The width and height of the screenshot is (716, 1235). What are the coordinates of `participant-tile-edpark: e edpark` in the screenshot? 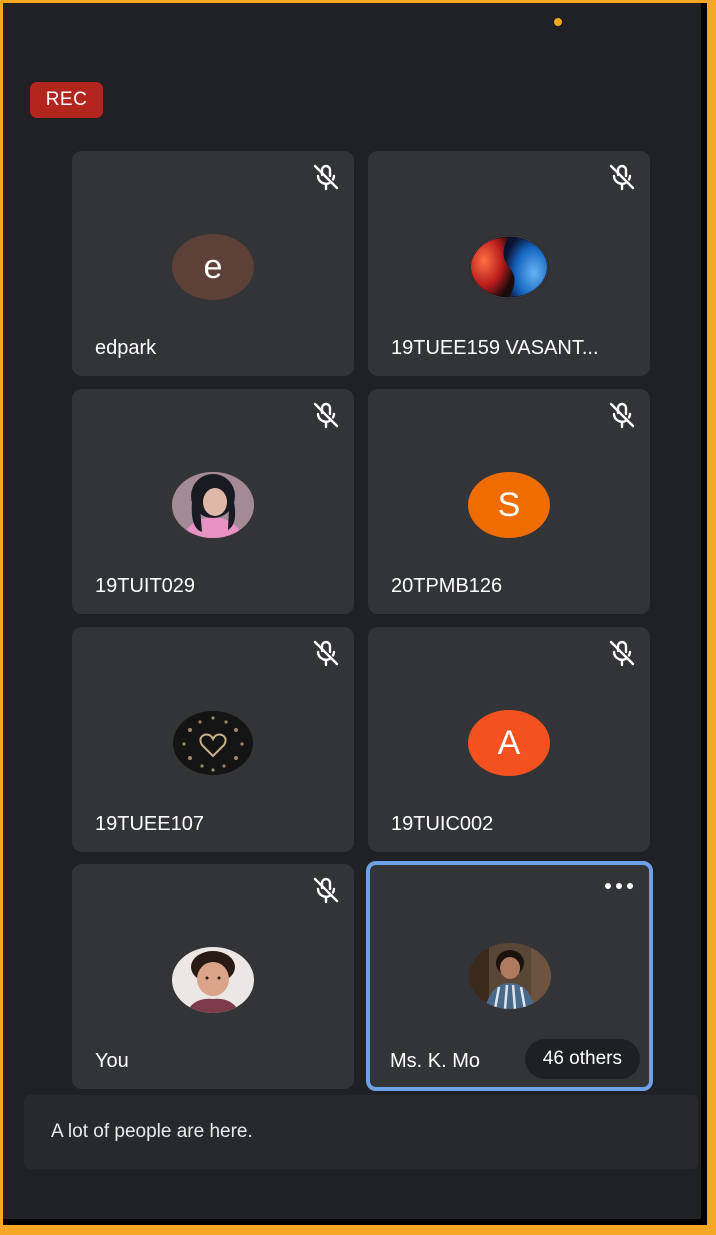 It's located at (213, 263).